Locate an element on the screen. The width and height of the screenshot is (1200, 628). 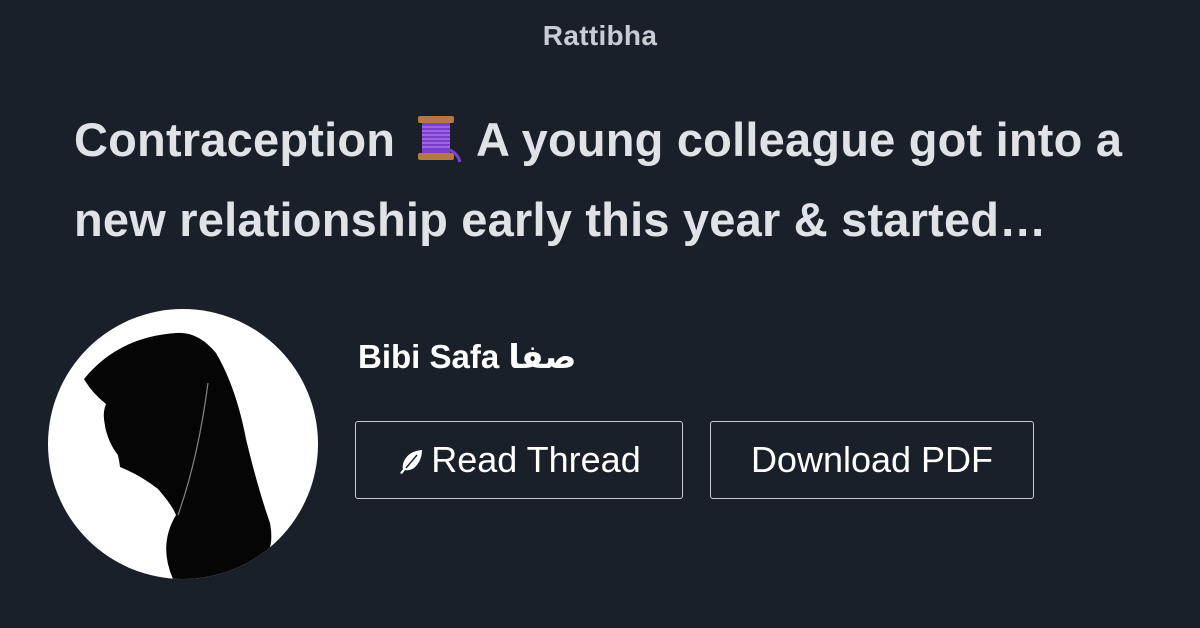
site-brand: Rattibha is located at coordinates (600, 36).